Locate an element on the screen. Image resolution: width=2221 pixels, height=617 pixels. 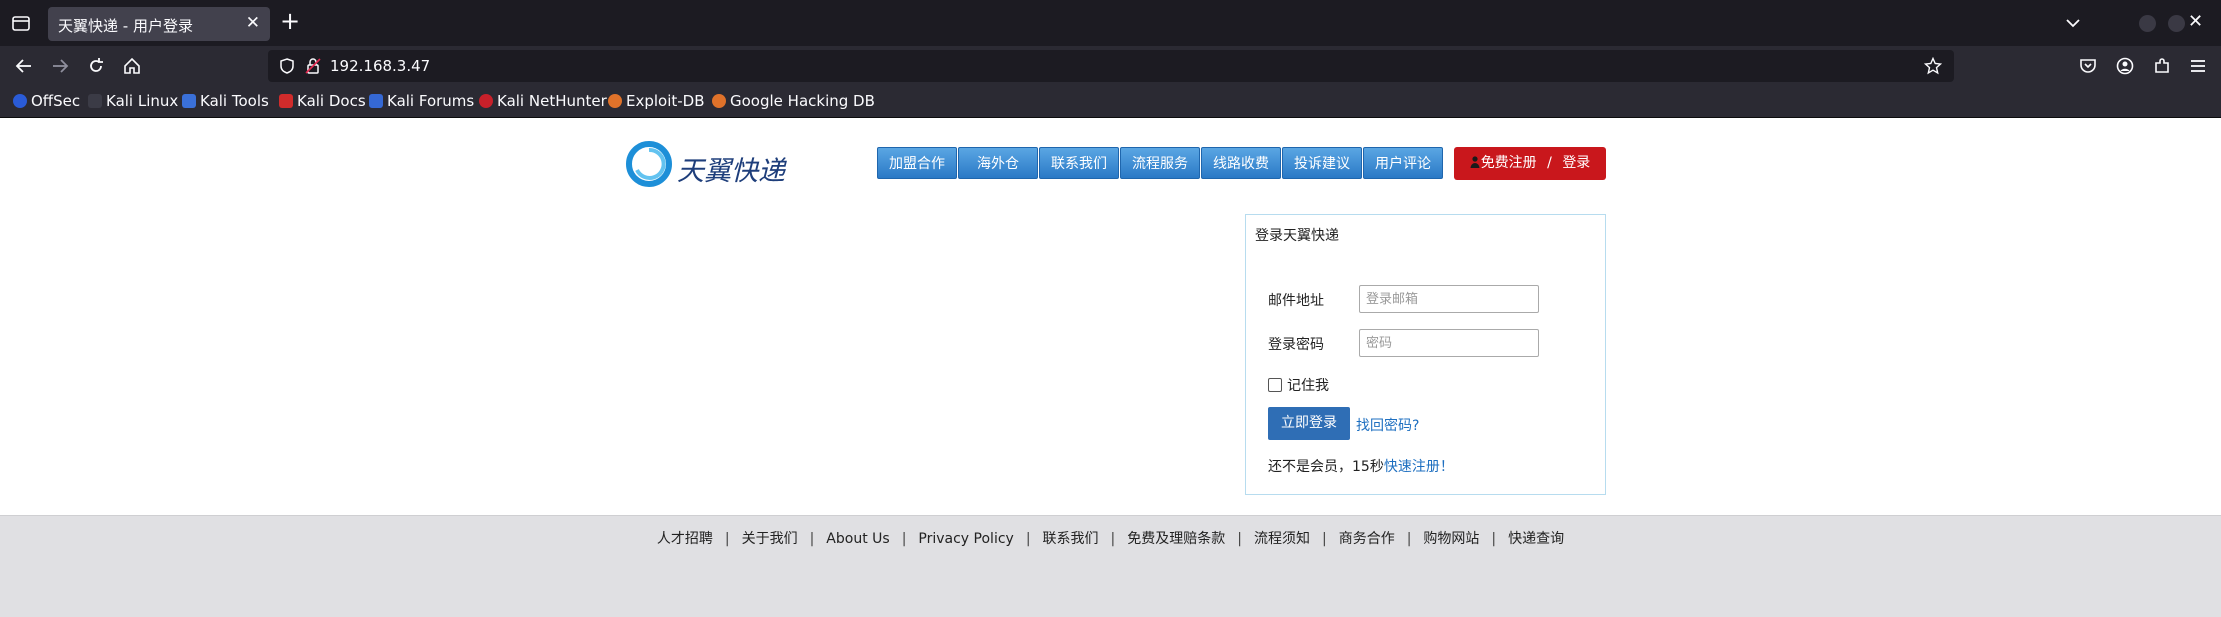
tab-title: 天翼快递 - 用户登录 is located at coordinates (125, 26).